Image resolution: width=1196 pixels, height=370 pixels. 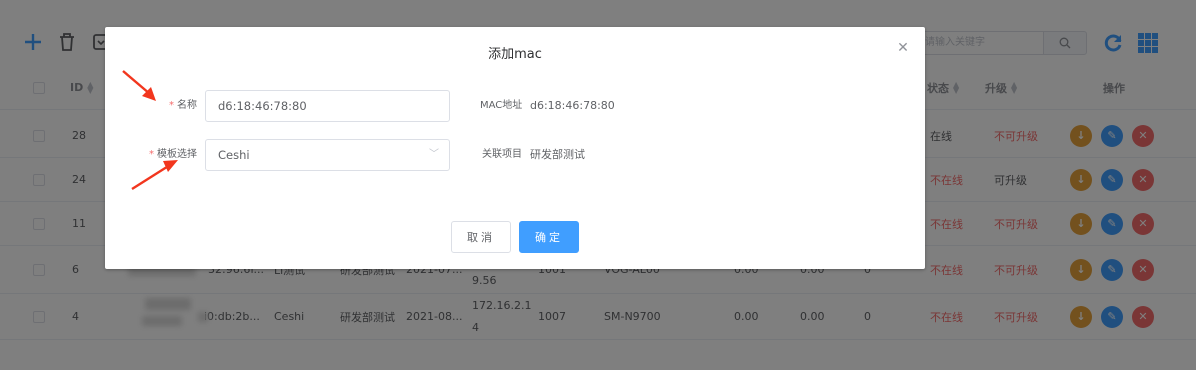 What do you see at coordinates (150, 130) in the screenshot?
I see `annotation-arrows` at bounding box center [150, 130].